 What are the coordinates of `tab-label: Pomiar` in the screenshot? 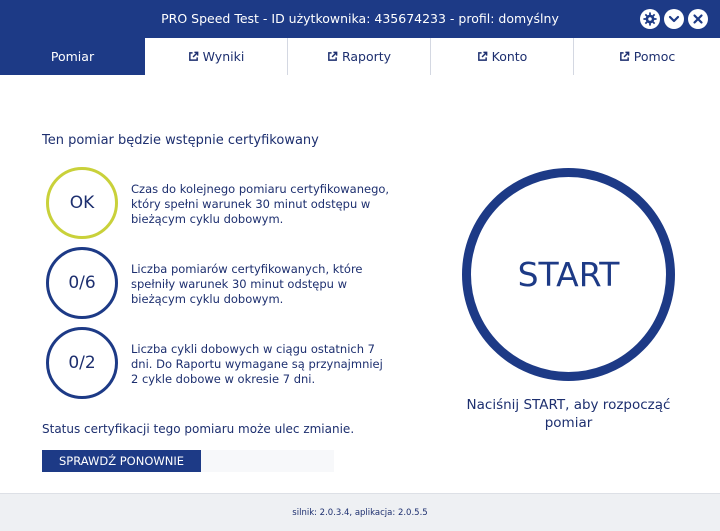 It's located at (72, 56).